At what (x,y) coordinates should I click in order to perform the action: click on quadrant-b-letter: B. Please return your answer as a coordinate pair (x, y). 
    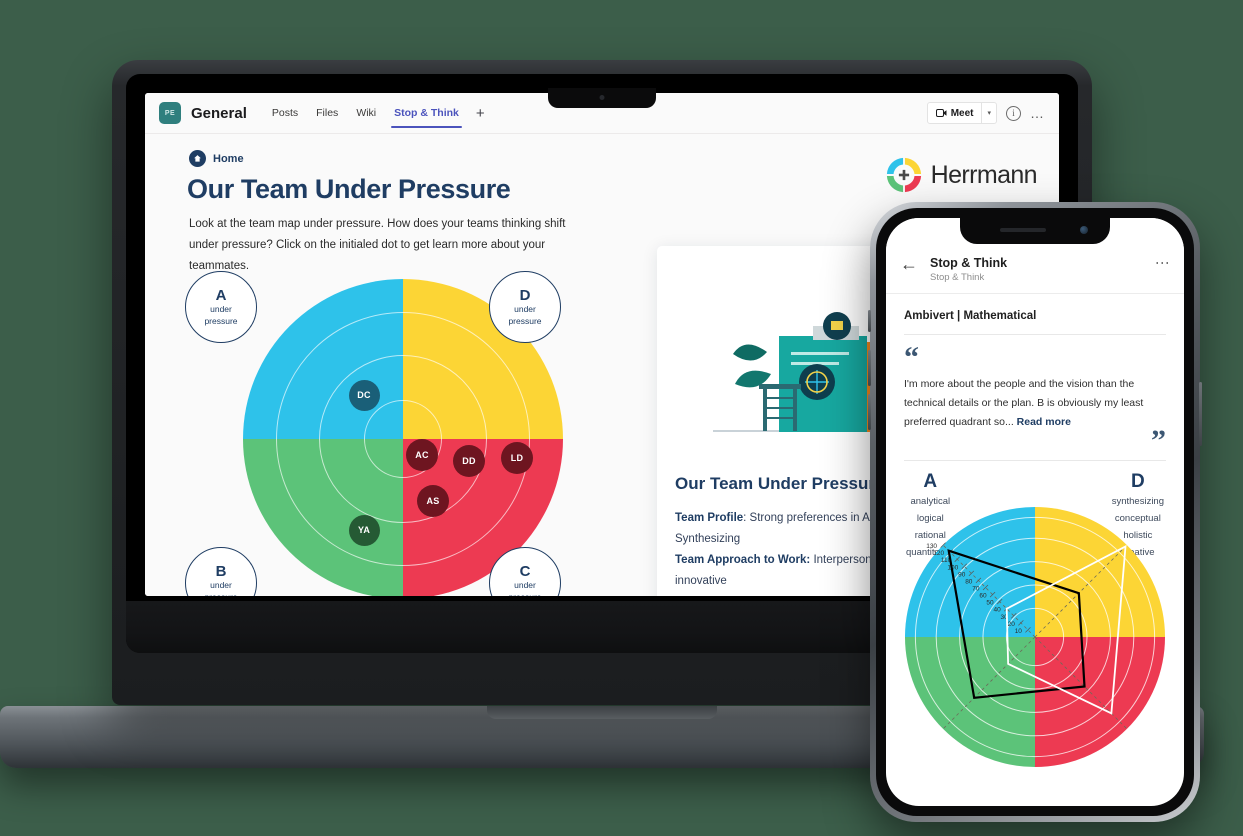
    Looking at the image, I should click on (221, 571).